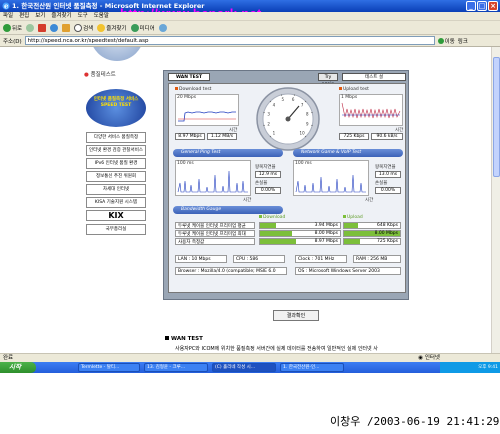  Describe the element at coordinates (351, 225) in the screenshot. I see `bandwidth-up-bar` at that location.